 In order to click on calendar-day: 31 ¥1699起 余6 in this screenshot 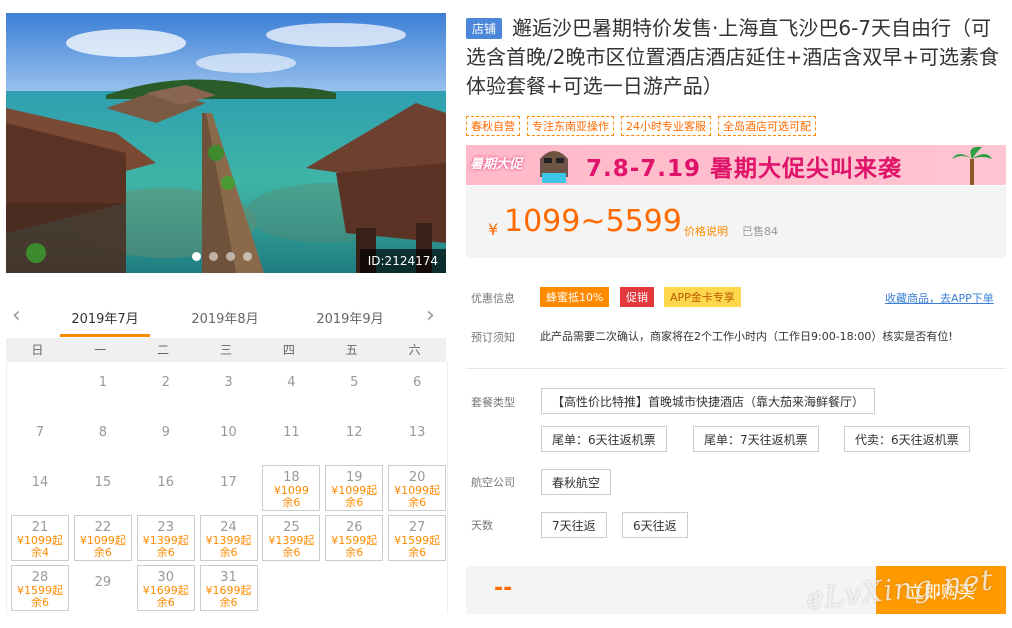, I will do `click(228, 588)`.